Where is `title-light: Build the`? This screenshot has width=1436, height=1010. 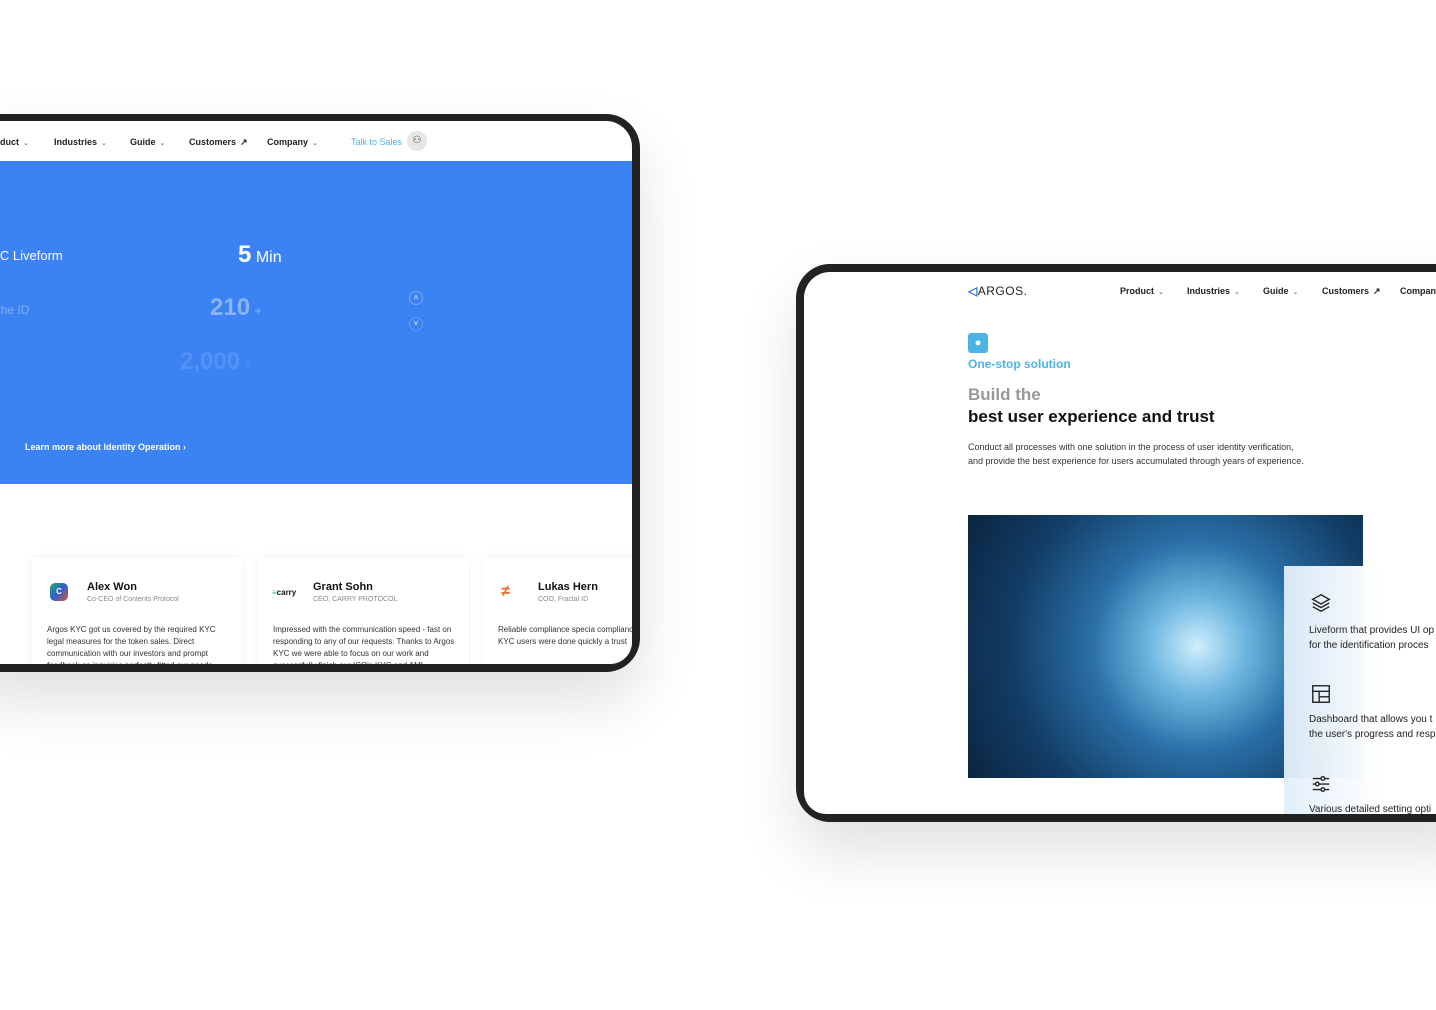 title-light: Build the is located at coordinates (1004, 394).